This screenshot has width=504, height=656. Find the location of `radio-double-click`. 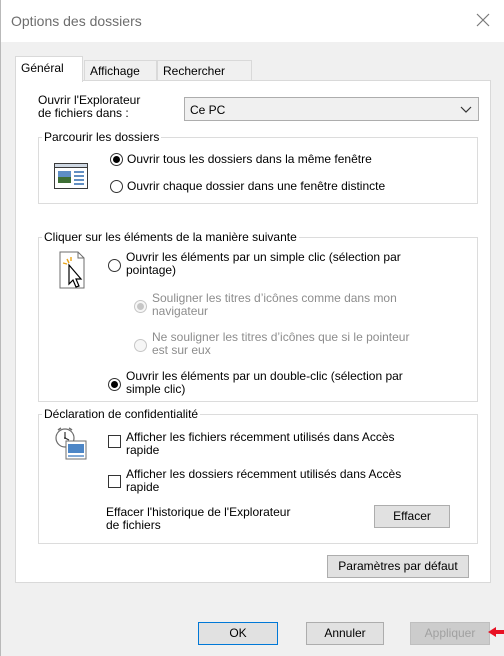

radio-double-click is located at coordinates (114, 384).